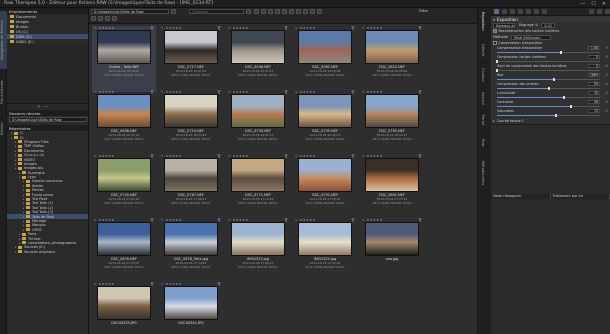  Describe the element at coordinates (504, 25) in the screenshot. I see `auto-levels-button: Niveaux auto` at that location.